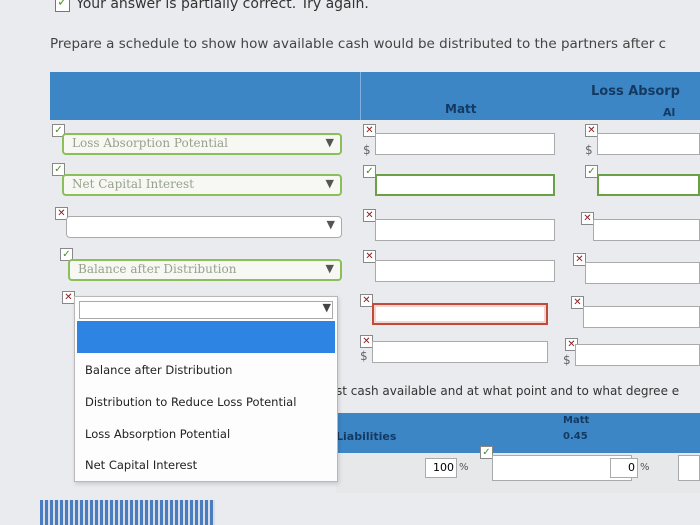 The width and height of the screenshot is (700, 525). Describe the element at coordinates (364, 356) in the screenshot. I see `row6-matt-dollar: $` at that location.